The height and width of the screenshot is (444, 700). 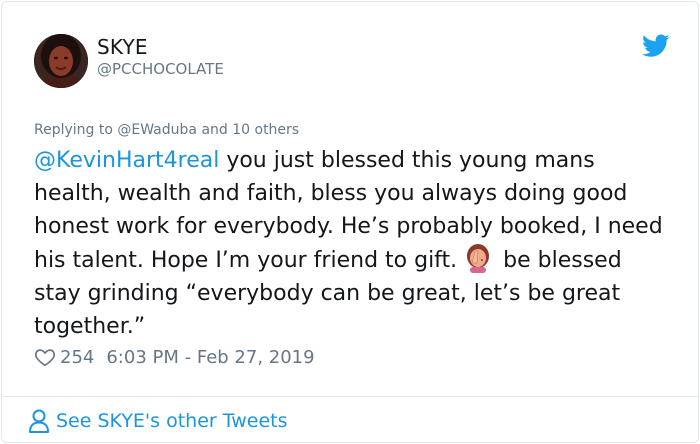 I want to click on reply-mention-link: @EWaduba, so click(x=157, y=130).